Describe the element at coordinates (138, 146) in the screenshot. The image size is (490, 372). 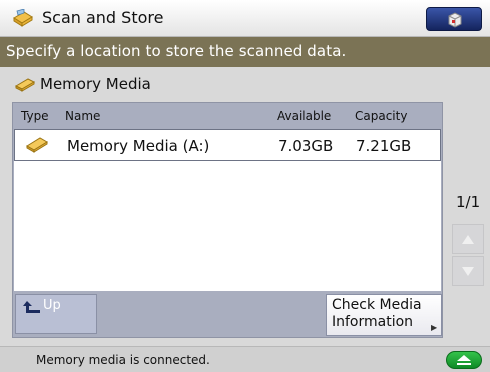
I see `media-name: Memory Media (A:)` at that location.